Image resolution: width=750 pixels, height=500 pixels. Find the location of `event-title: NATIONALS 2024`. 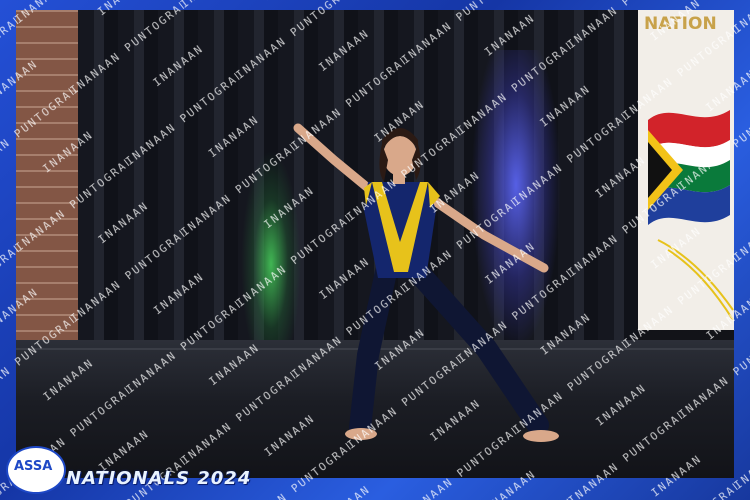

event-title: NATIONALS 2024 is located at coordinates (159, 478).